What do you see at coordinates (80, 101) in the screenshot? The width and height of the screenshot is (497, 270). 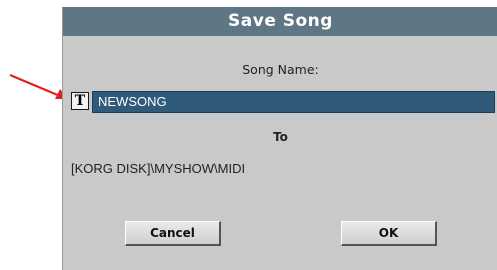 I see `text-edit-icon: T` at bounding box center [80, 101].